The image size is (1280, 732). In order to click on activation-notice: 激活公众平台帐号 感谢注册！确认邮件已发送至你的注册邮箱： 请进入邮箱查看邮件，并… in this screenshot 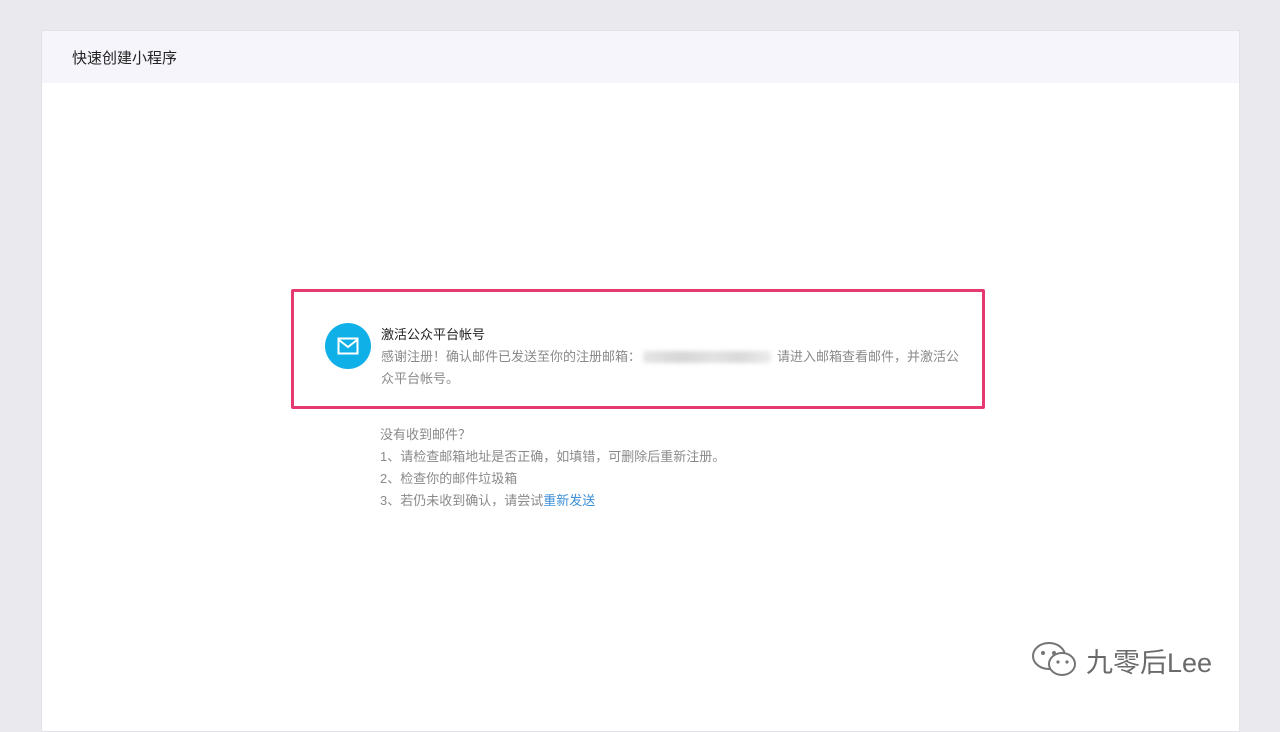, I will do `click(638, 349)`.